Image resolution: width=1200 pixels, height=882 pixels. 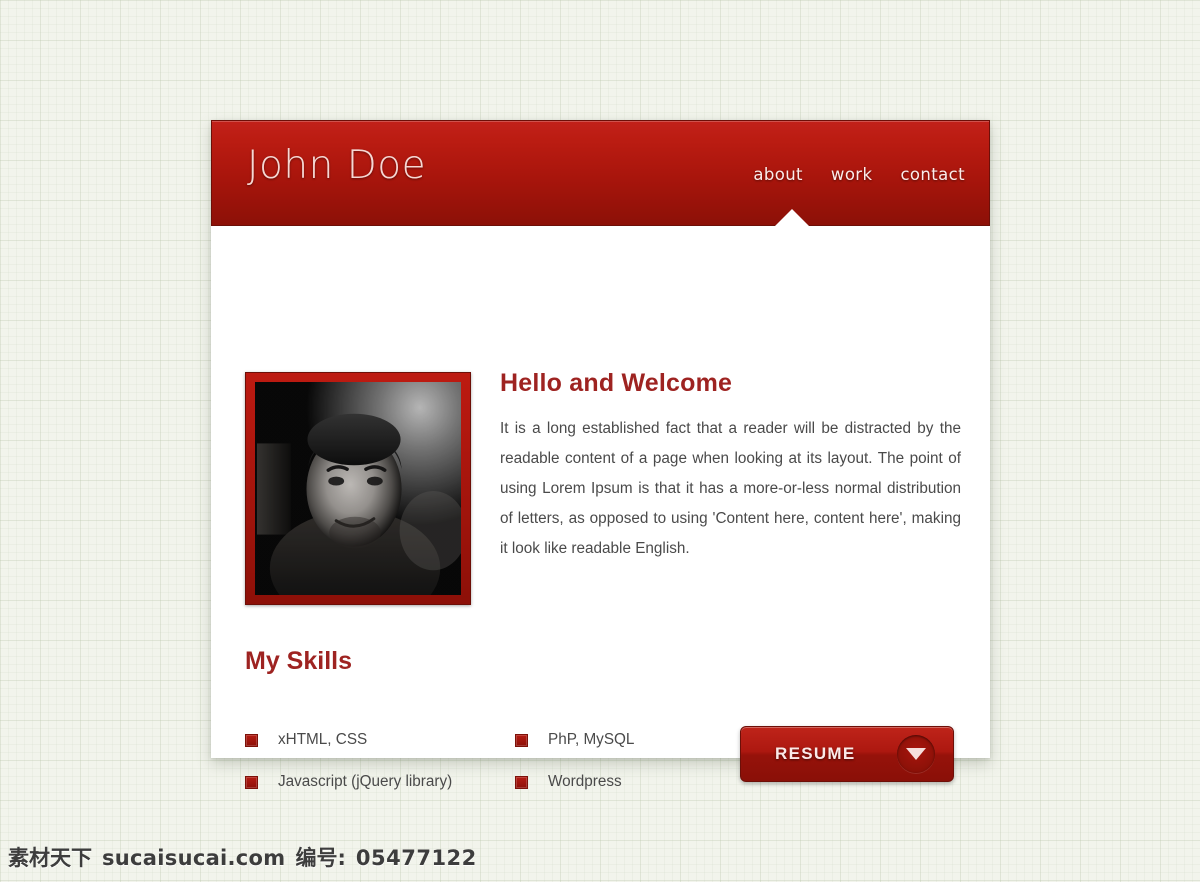 What do you see at coordinates (380, 740) in the screenshot?
I see `skill-item: xHTML, CSS` at bounding box center [380, 740].